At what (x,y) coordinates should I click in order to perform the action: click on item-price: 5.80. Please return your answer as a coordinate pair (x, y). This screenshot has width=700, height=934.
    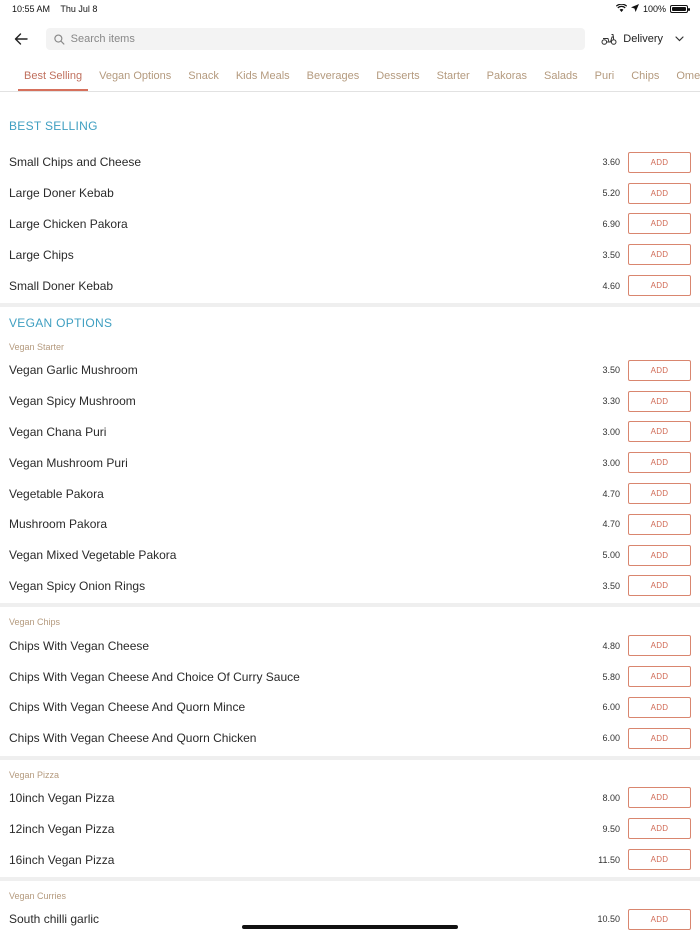
    Looking at the image, I should click on (611, 676).